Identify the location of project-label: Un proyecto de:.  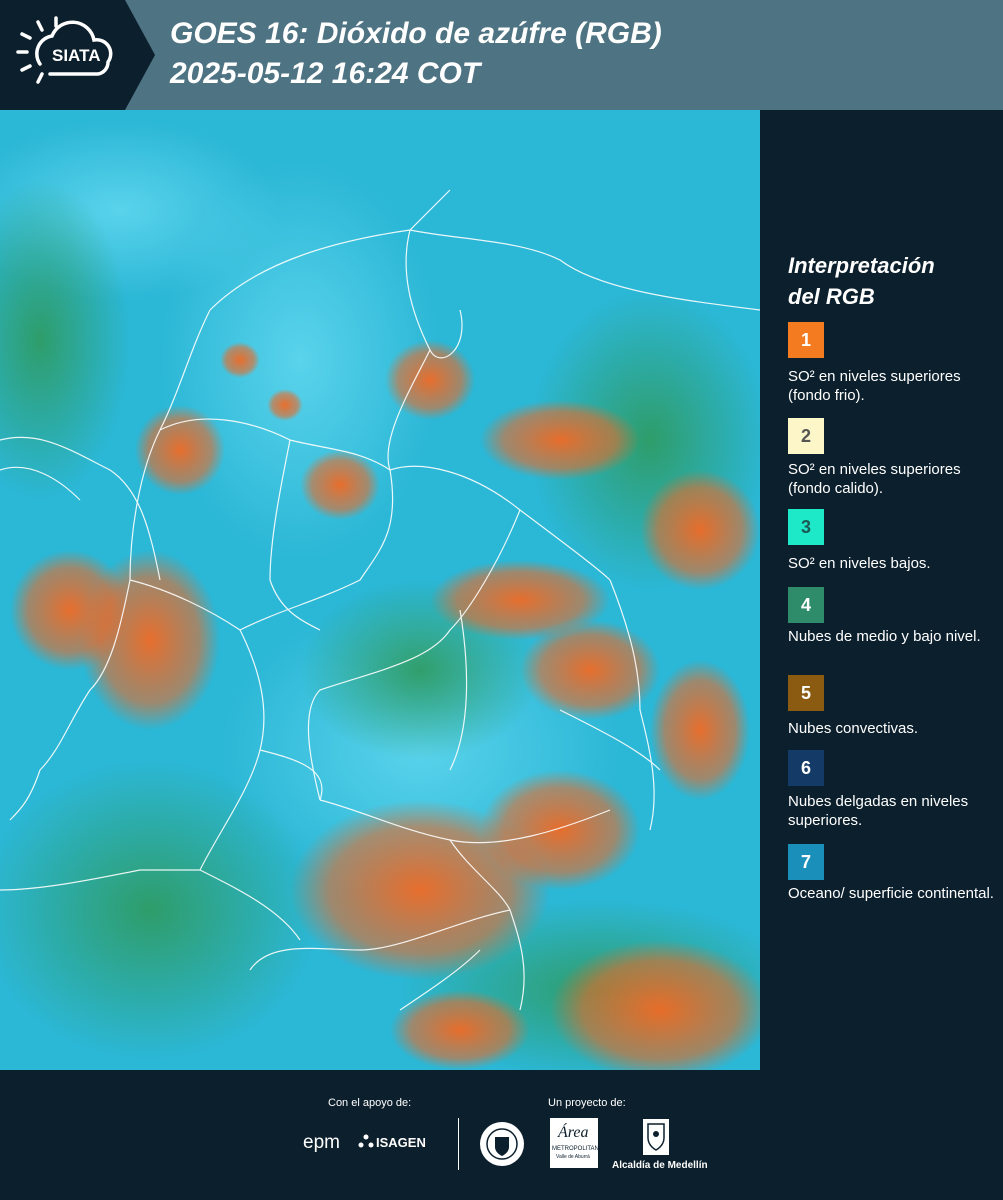
(587, 1103).